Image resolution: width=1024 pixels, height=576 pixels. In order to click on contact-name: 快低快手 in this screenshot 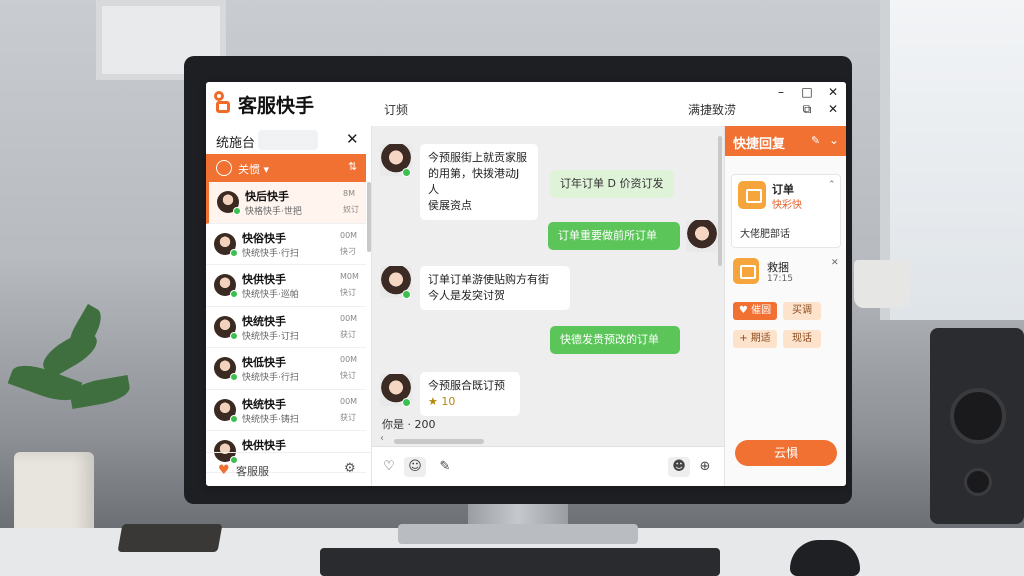, I will do `click(264, 362)`.